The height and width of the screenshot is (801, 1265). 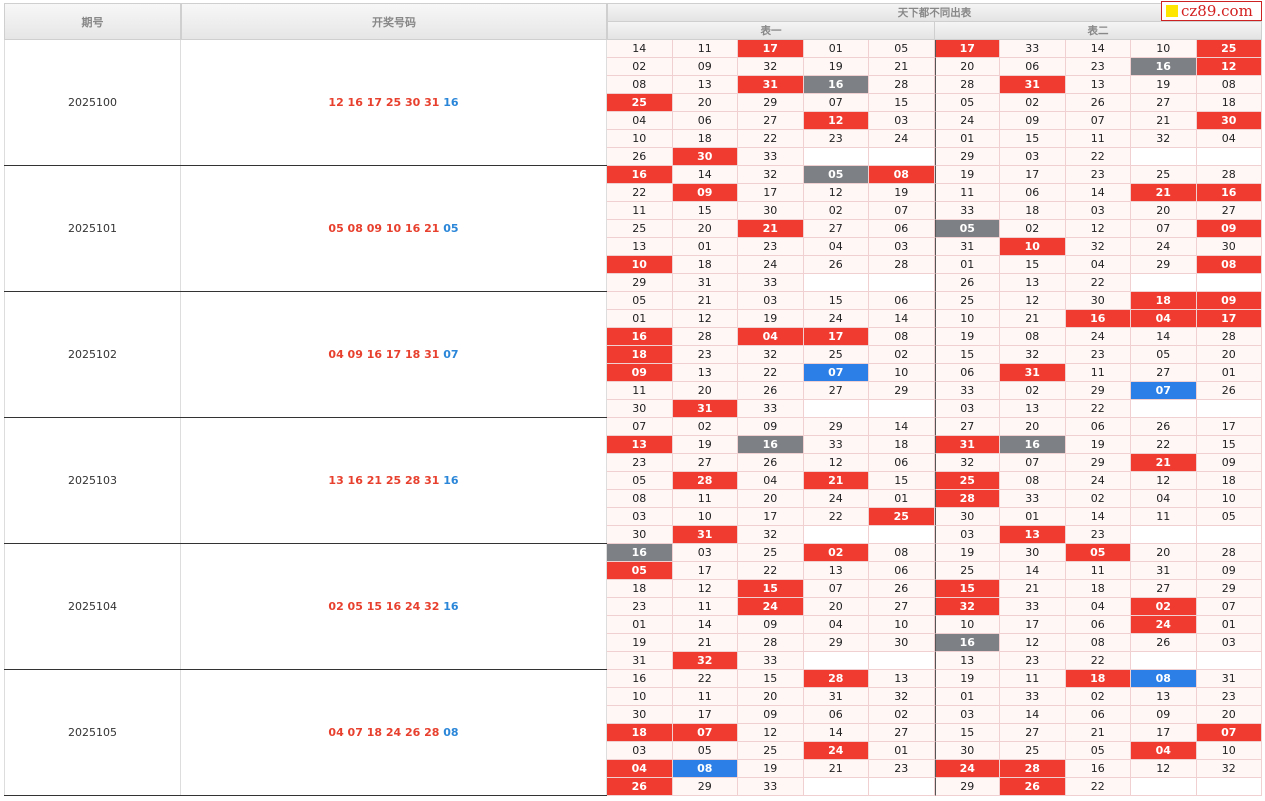 What do you see at coordinates (92, 480) in the screenshot?
I see `issue-number: 2025103` at bounding box center [92, 480].